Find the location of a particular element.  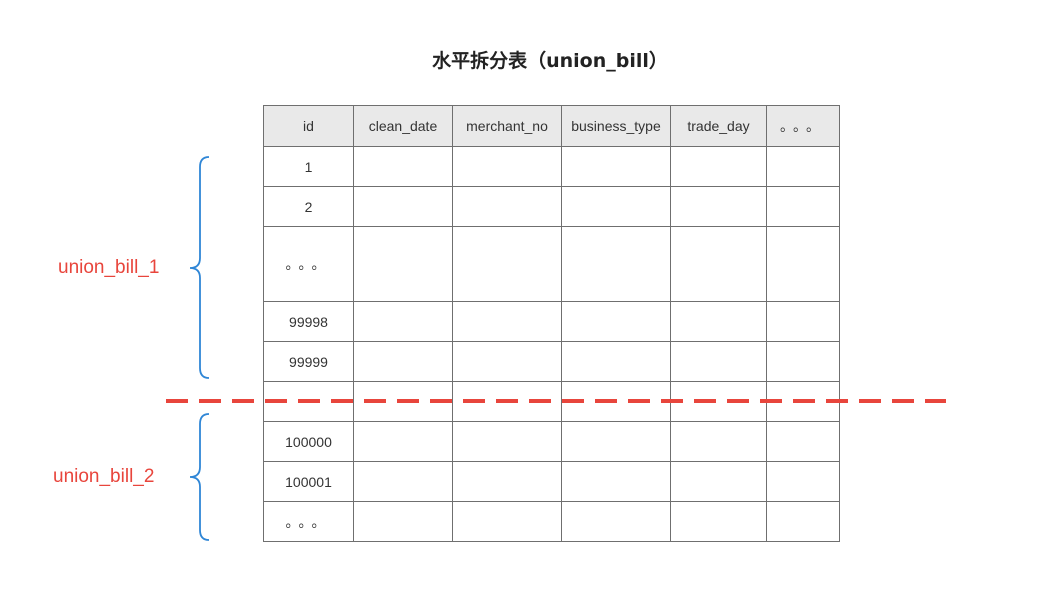

shard-braces is located at coordinates (199, 348).